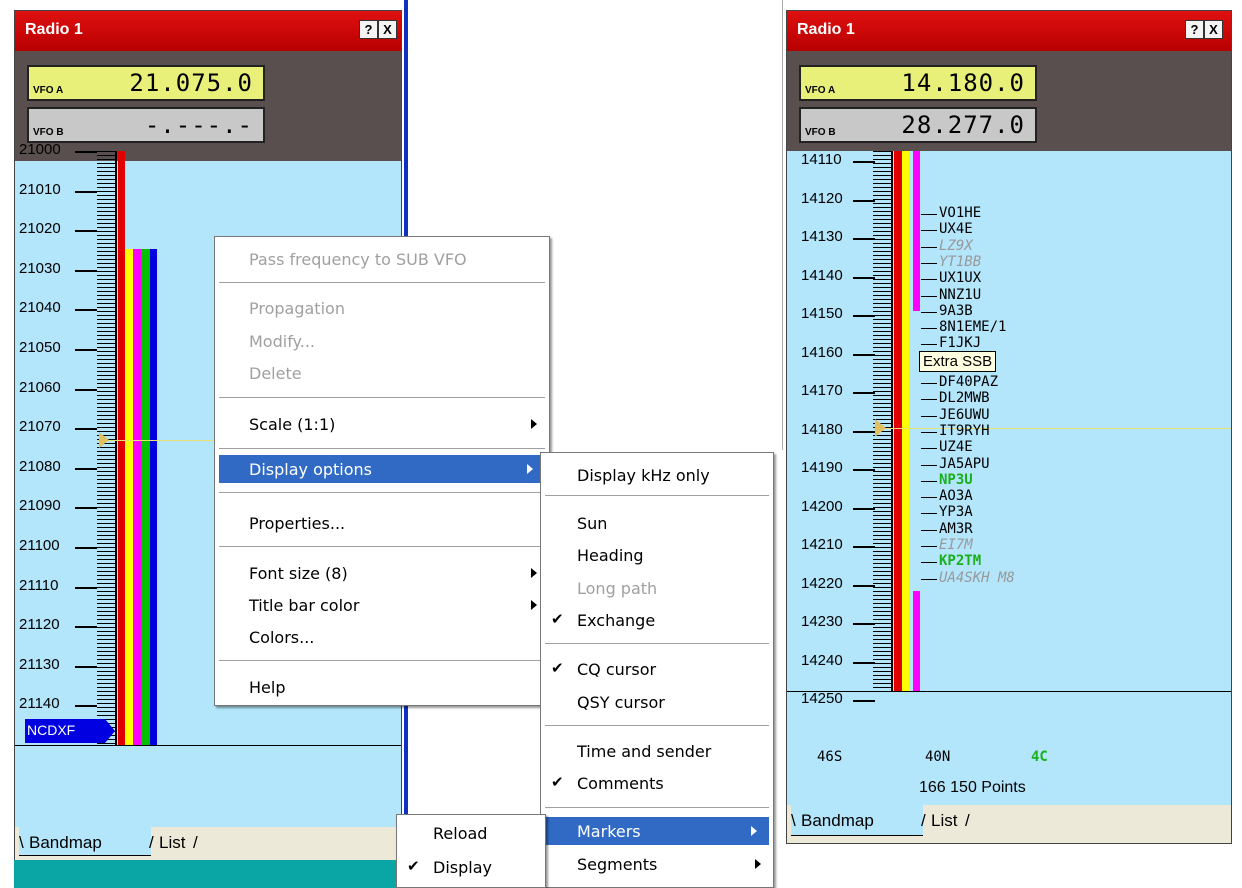 Image resolution: width=1242 pixels, height=888 pixels. What do you see at coordinates (657, 555) in the screenshot?
I see `menu-item-heading: Heading` at bounding box center [657, 555].